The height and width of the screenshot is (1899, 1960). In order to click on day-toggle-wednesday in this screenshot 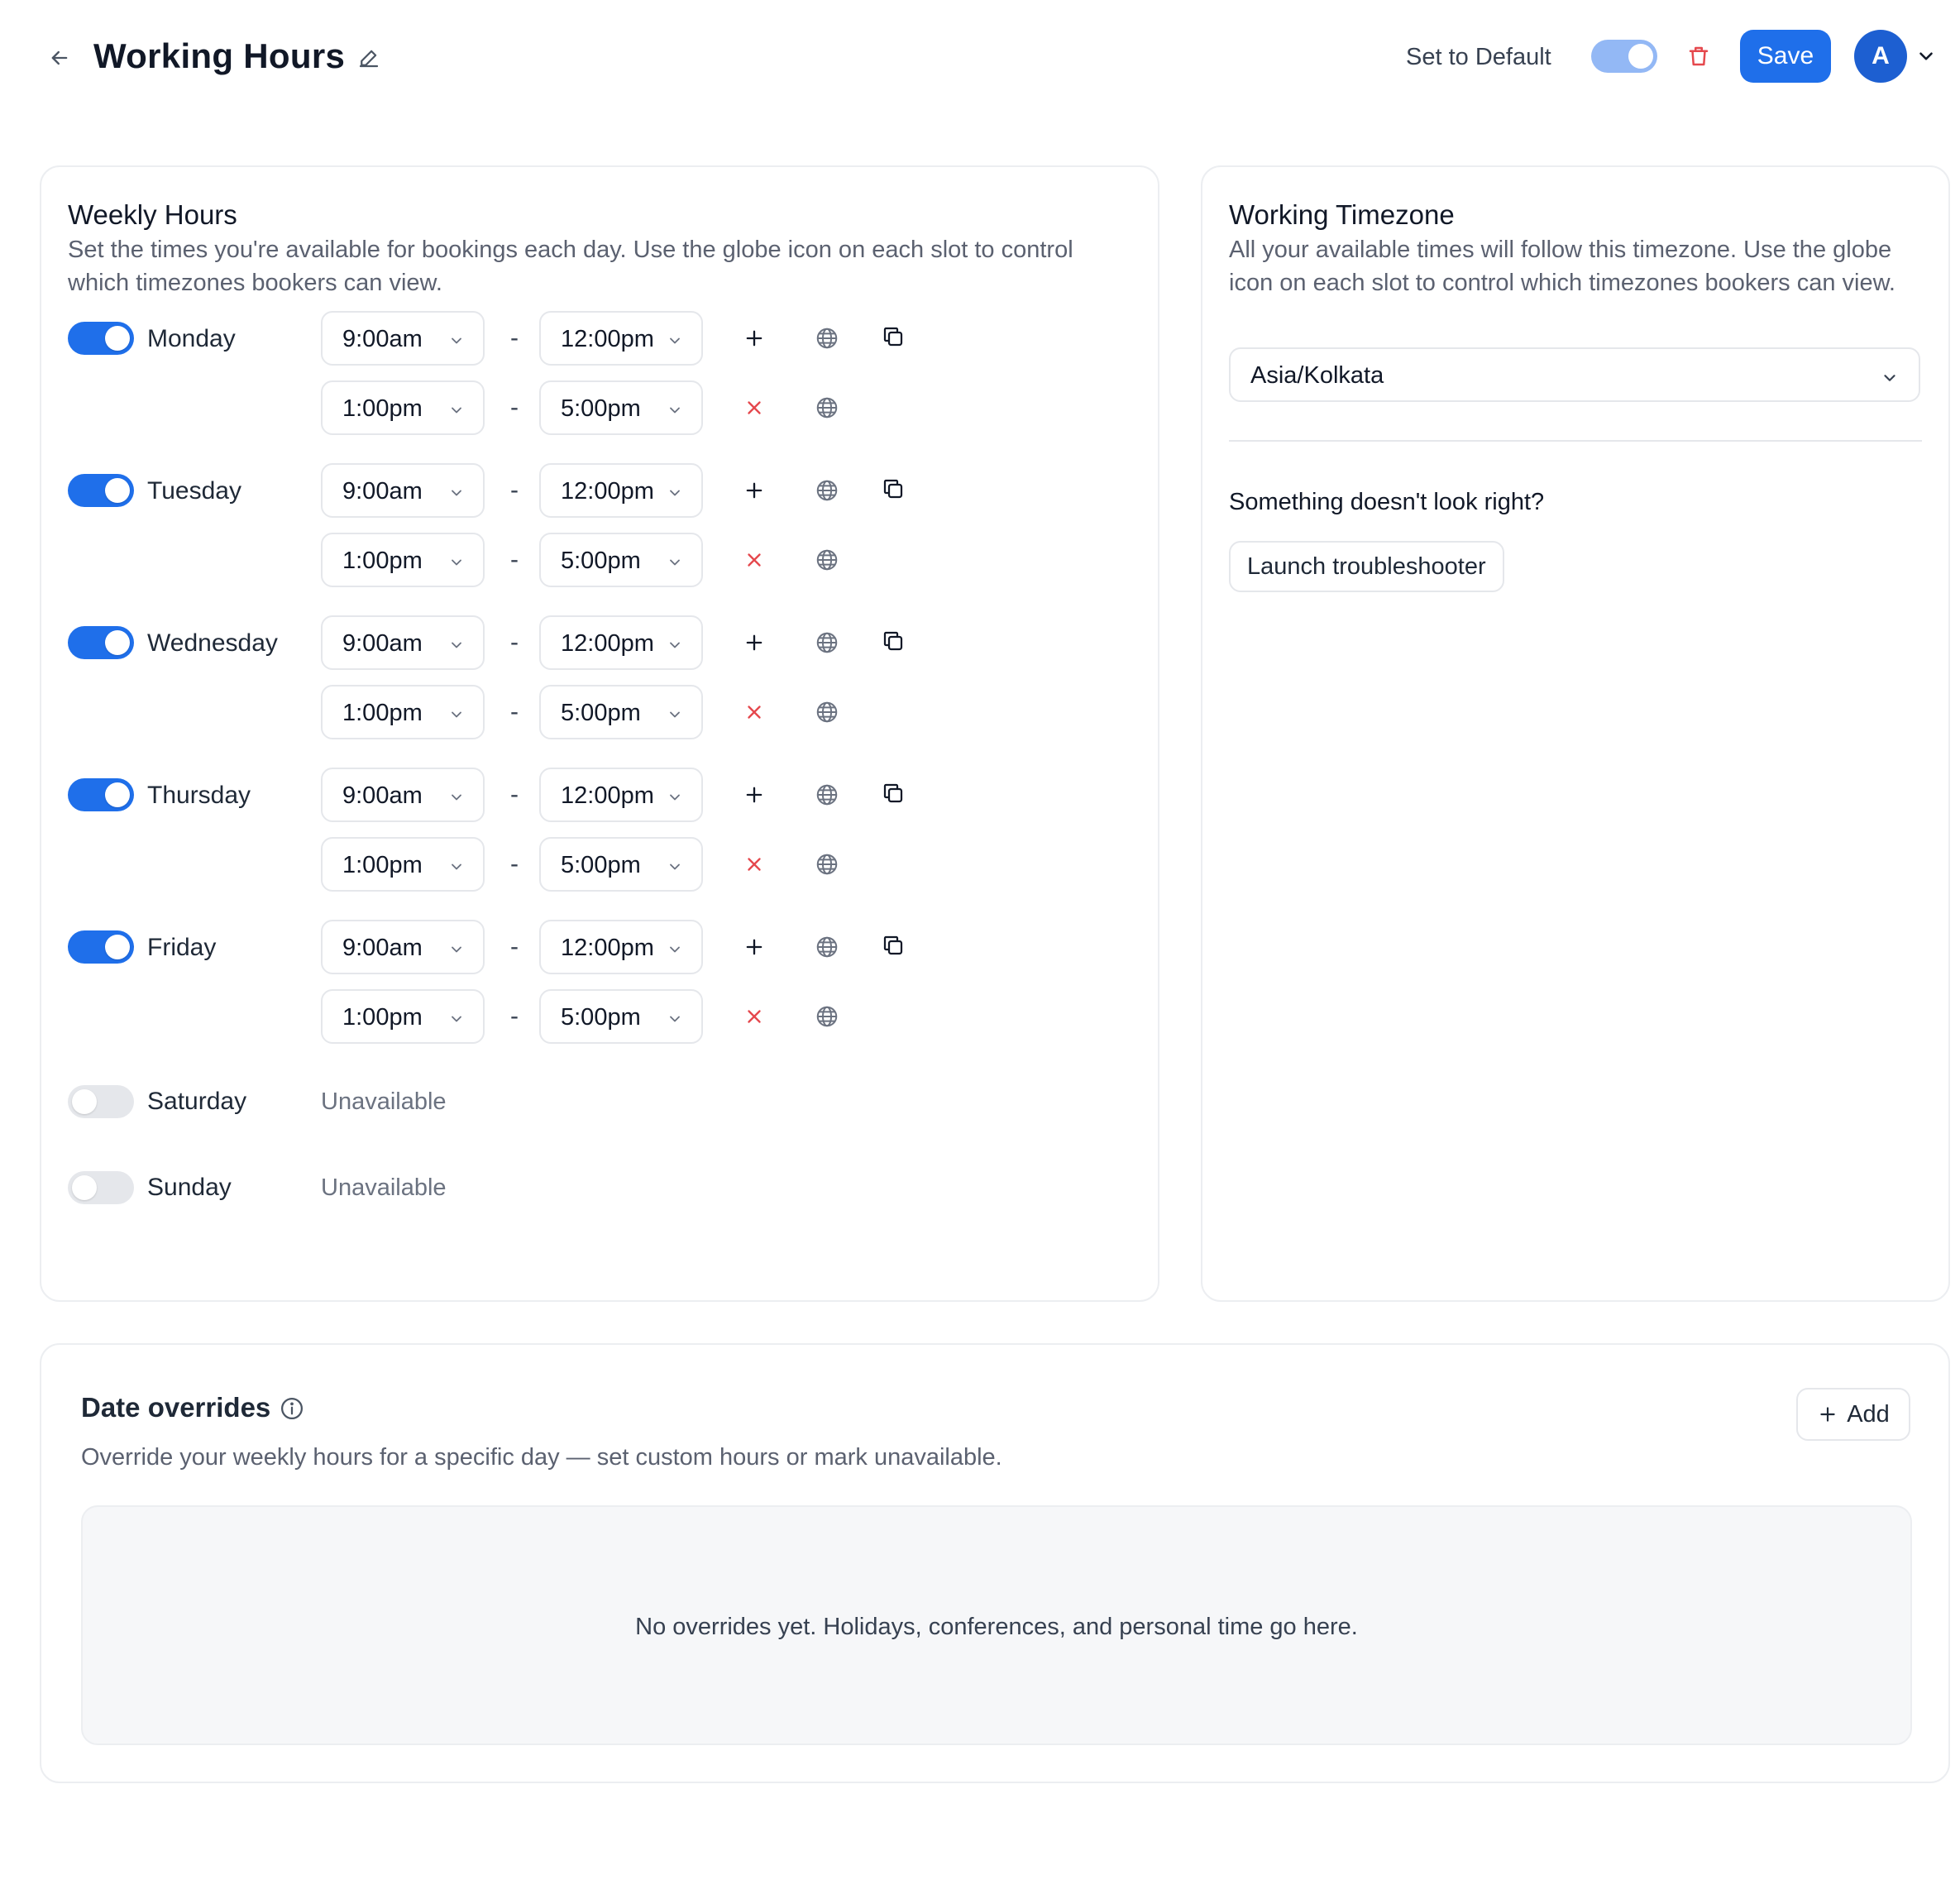, I will do `click(101, 642)`.